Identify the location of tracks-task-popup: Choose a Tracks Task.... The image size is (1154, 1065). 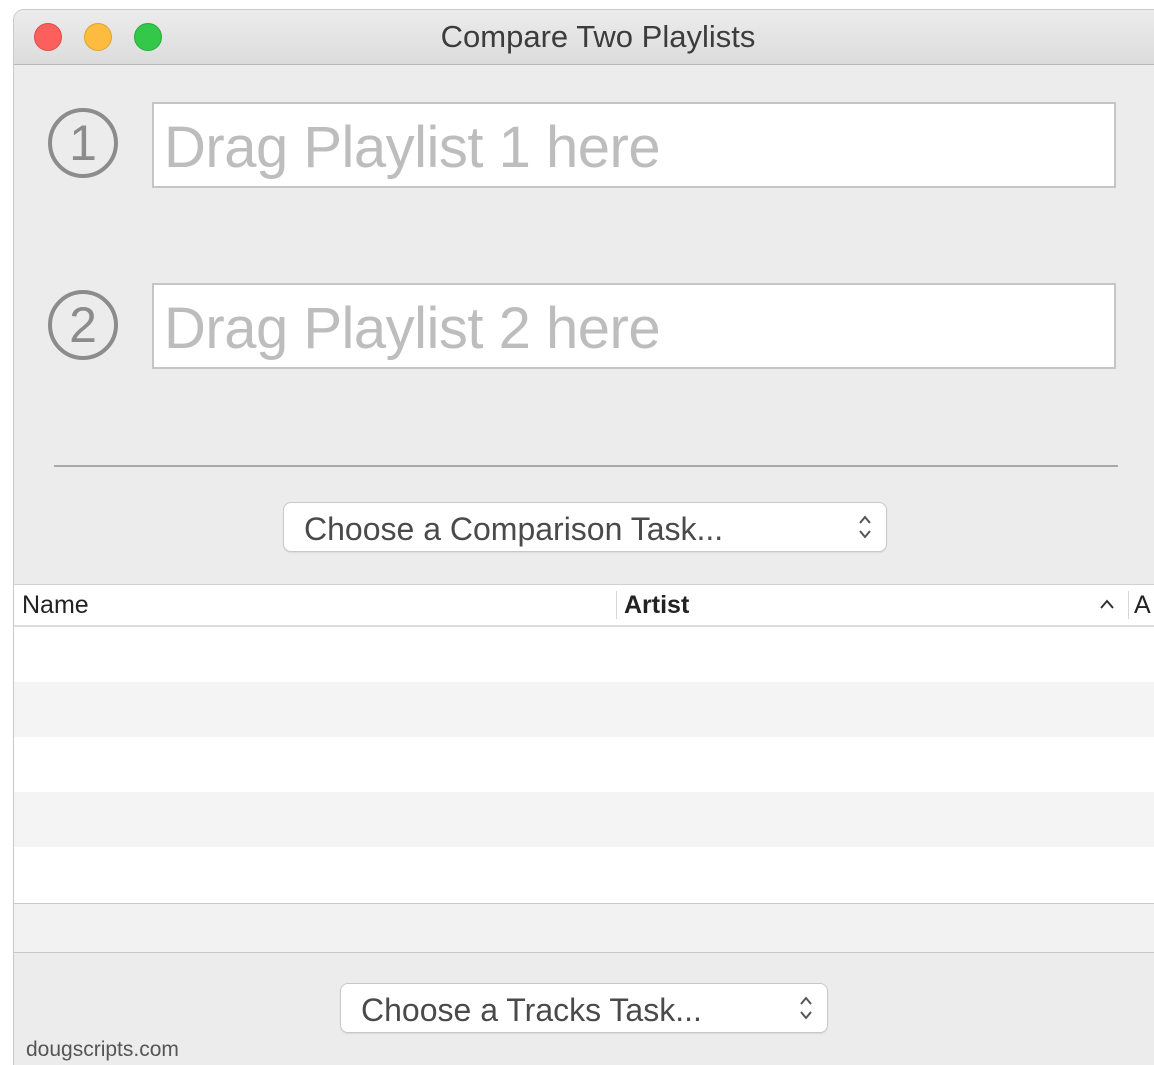
(584, 1008).